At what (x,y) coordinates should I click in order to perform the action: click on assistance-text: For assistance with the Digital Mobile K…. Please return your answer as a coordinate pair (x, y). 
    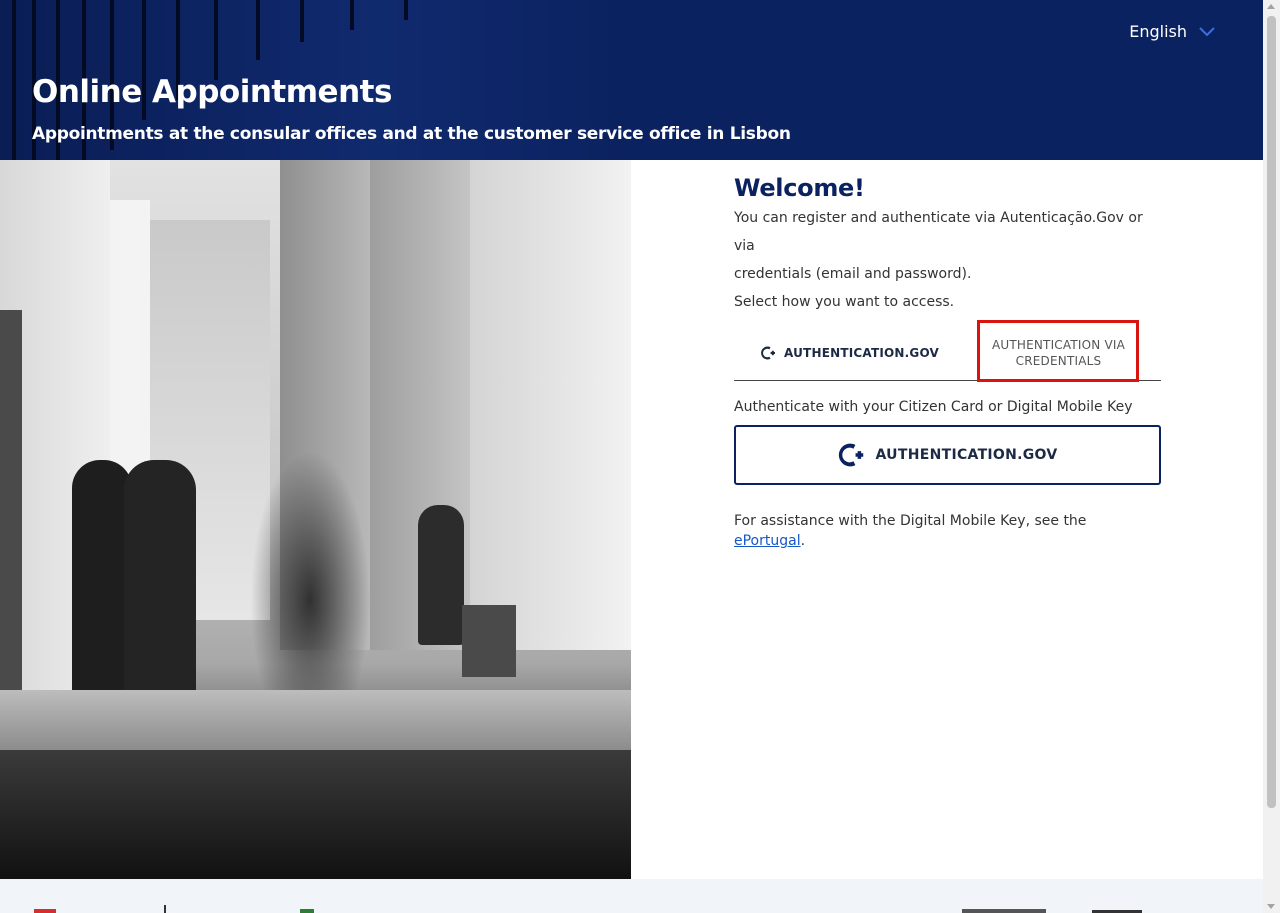
    Looking at the image, I should click on (947, 531).